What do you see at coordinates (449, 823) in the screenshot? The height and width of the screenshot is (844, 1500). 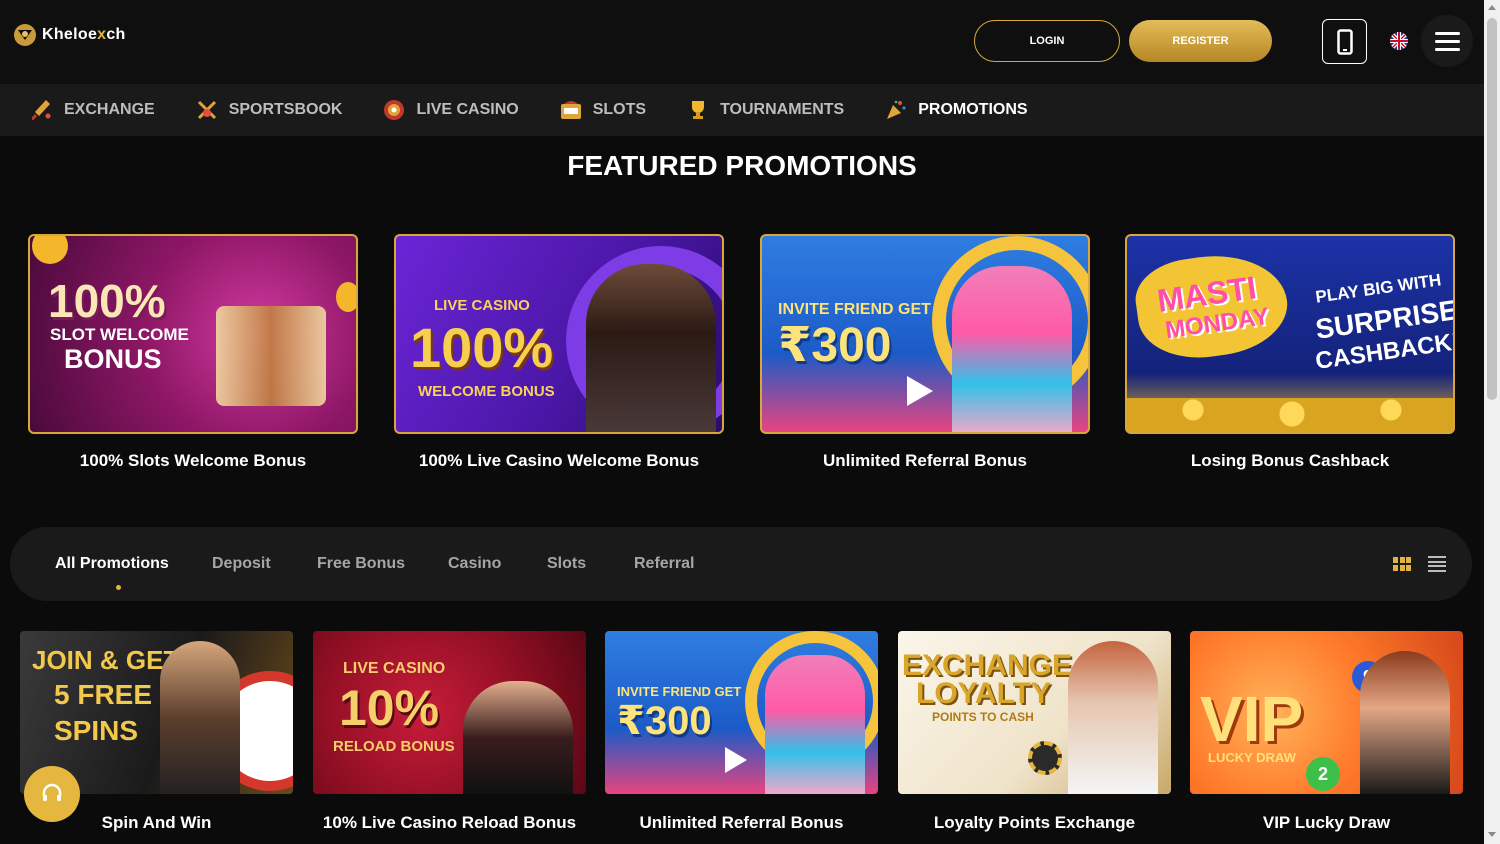 I see `promo-caption: 10% Live Casino Reload Bonus` at bounding box center [449, 823].